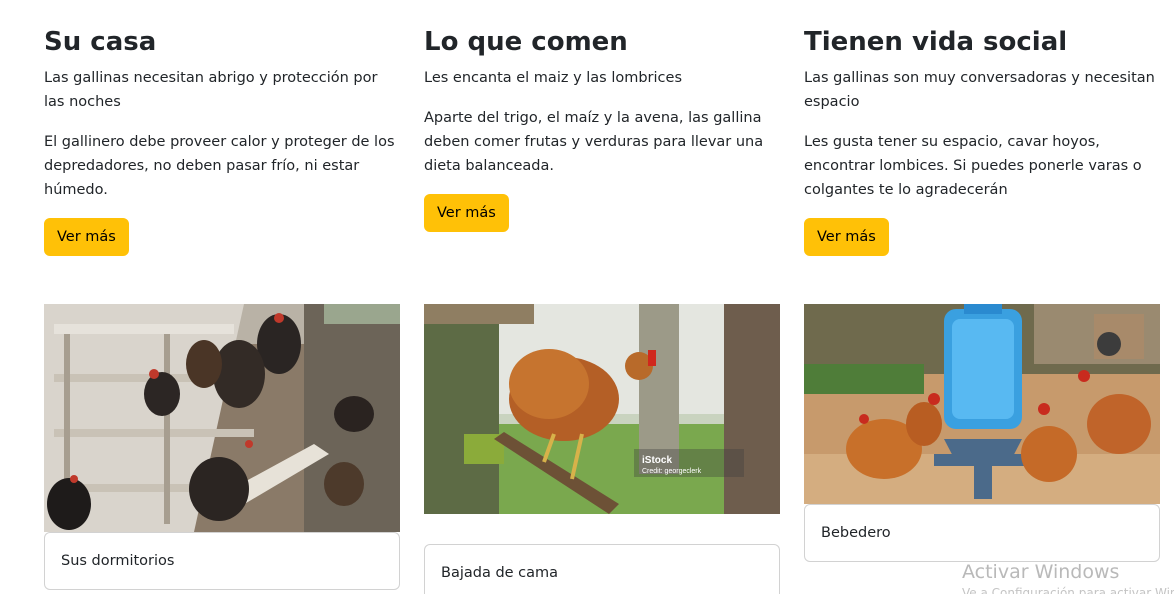 Image resolution: width=1174 pixels, height=594 pixels. I want to click on image-caption: Bebedero, so click(982, 533).